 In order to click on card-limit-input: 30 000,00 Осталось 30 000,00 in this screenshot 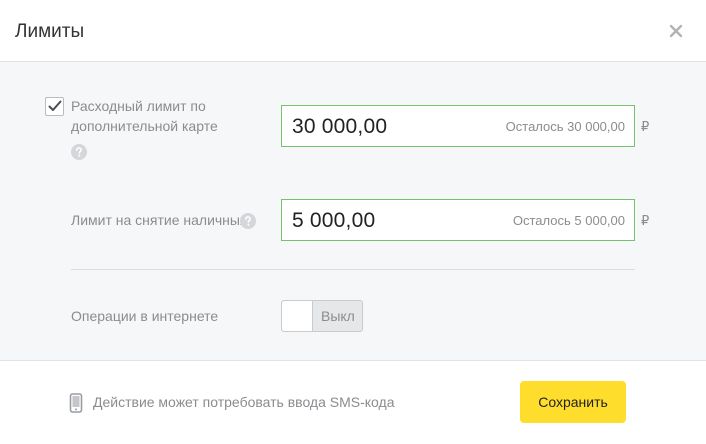, I will do `click(458, 126)`.